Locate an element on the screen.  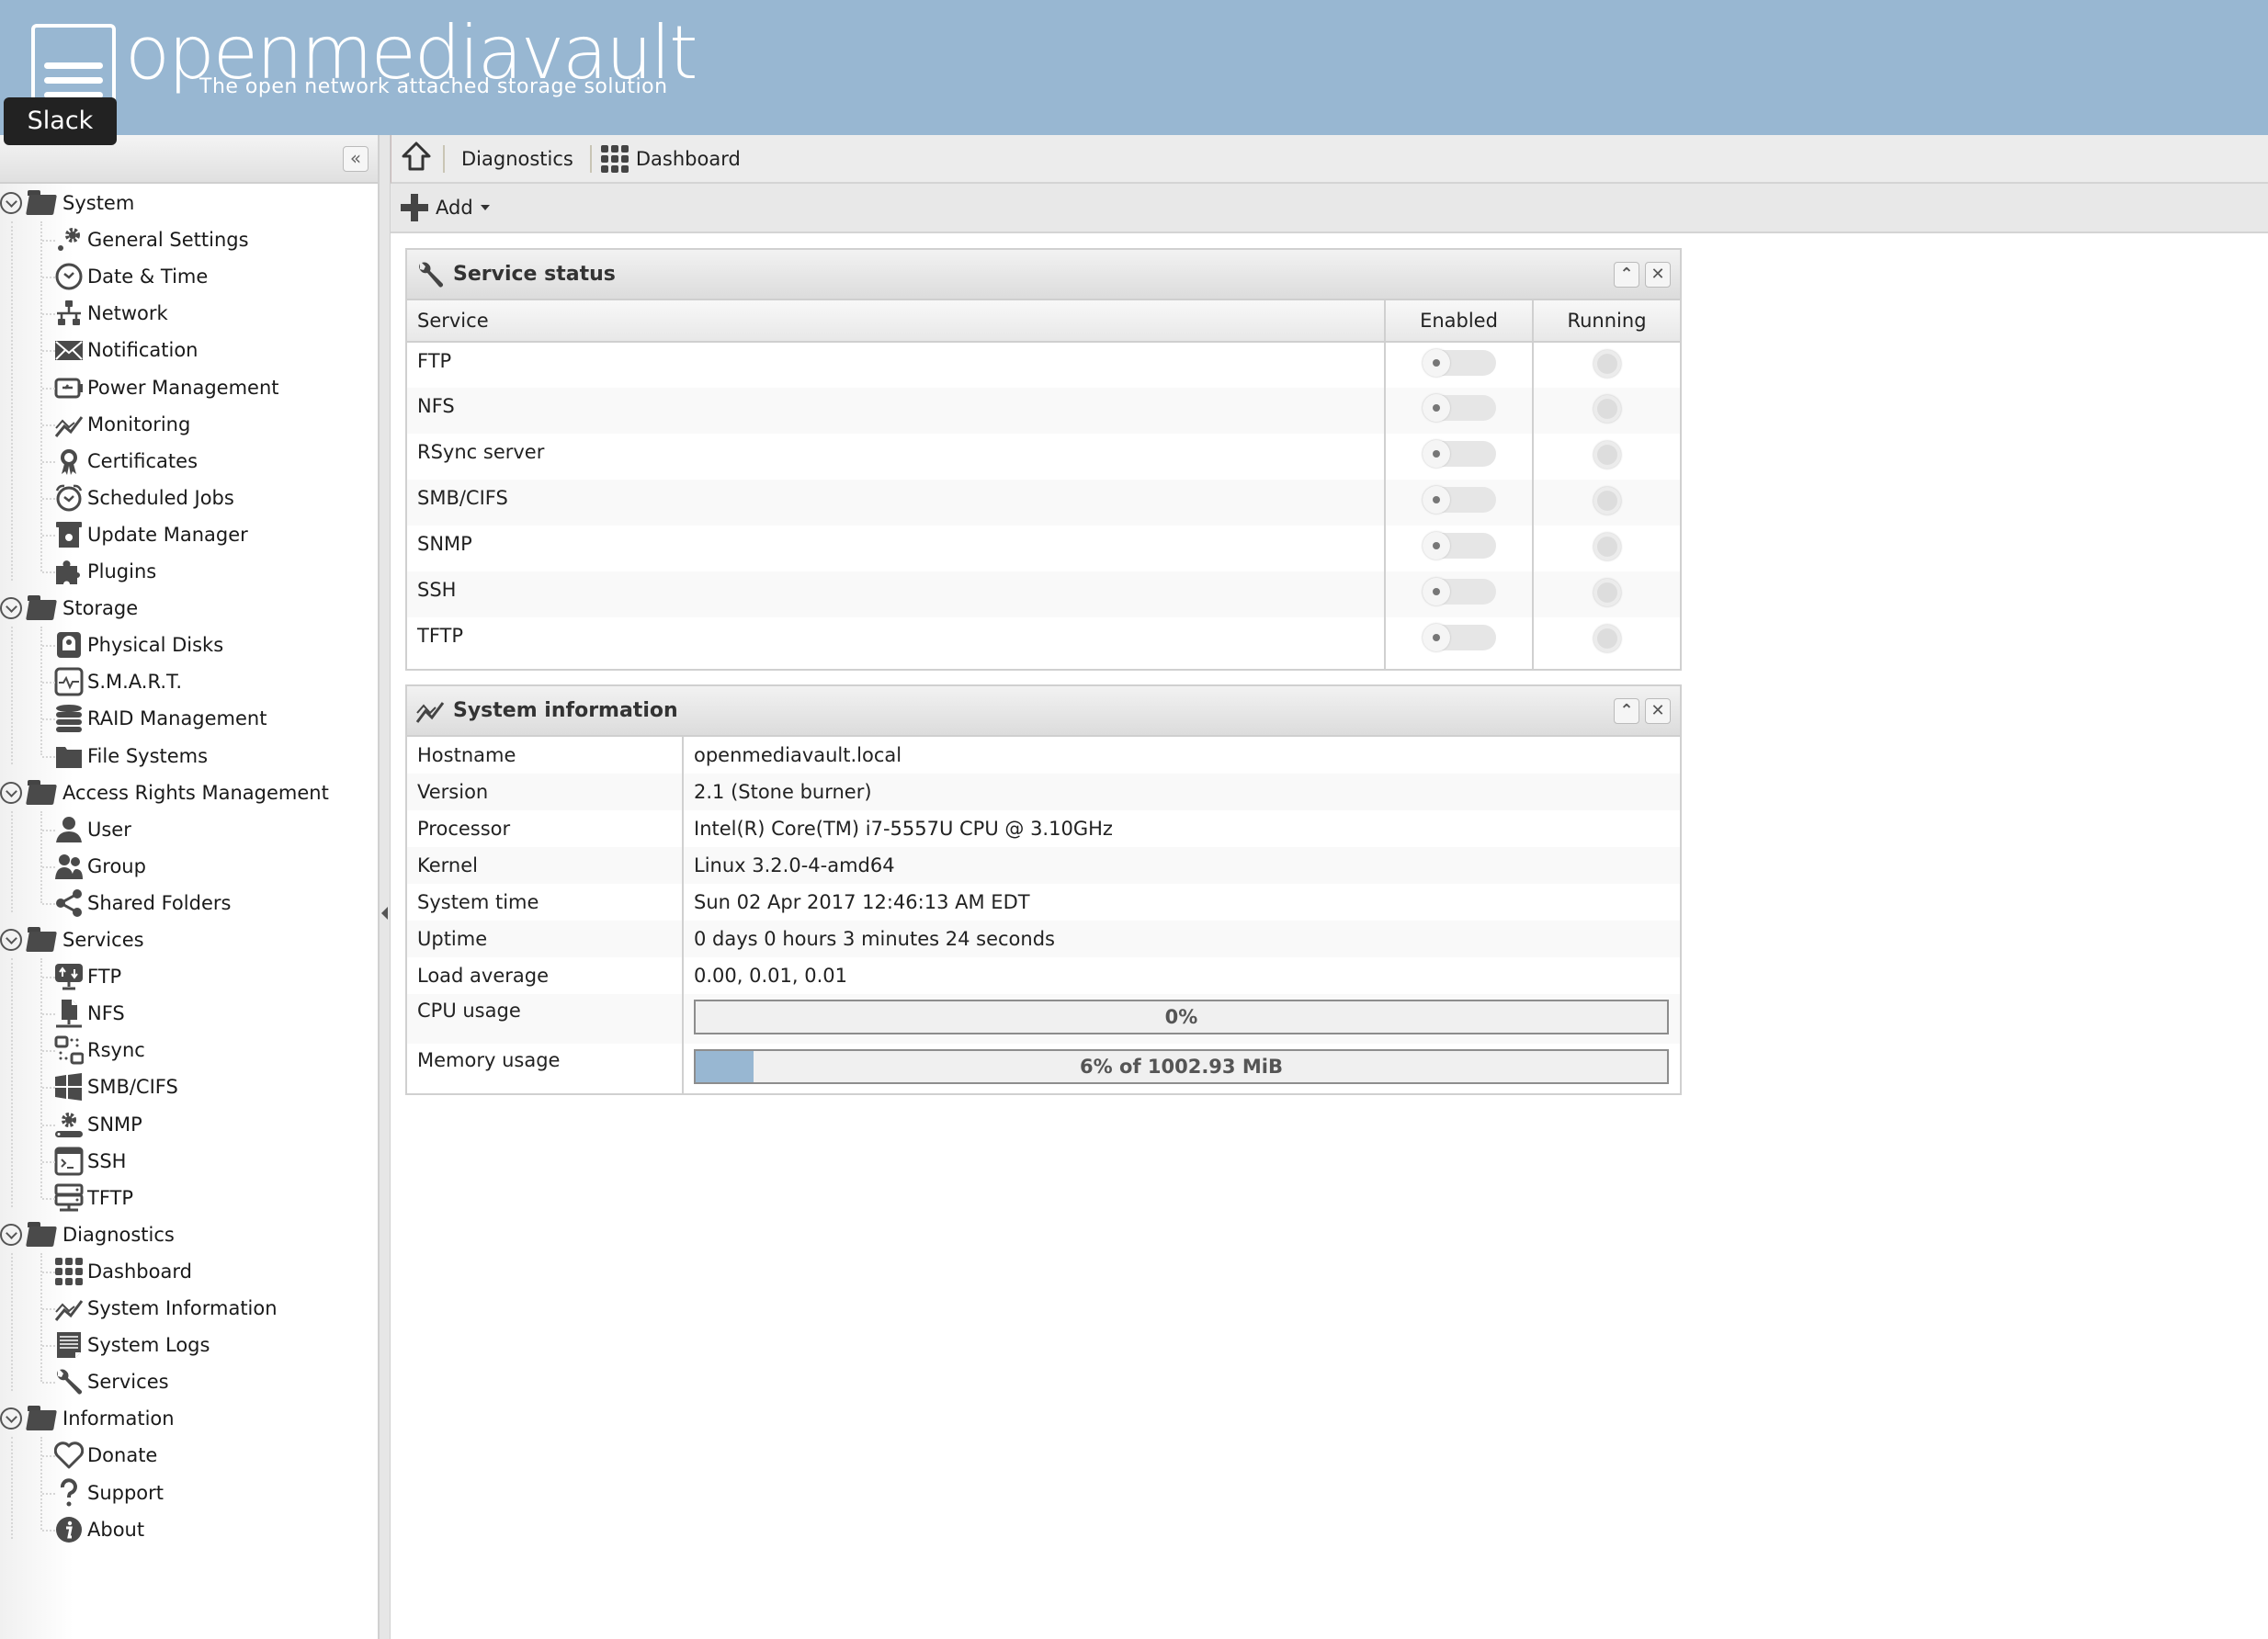
breadcrumb-diagnostics: Diagnostics is located at coordinates (517, 159).